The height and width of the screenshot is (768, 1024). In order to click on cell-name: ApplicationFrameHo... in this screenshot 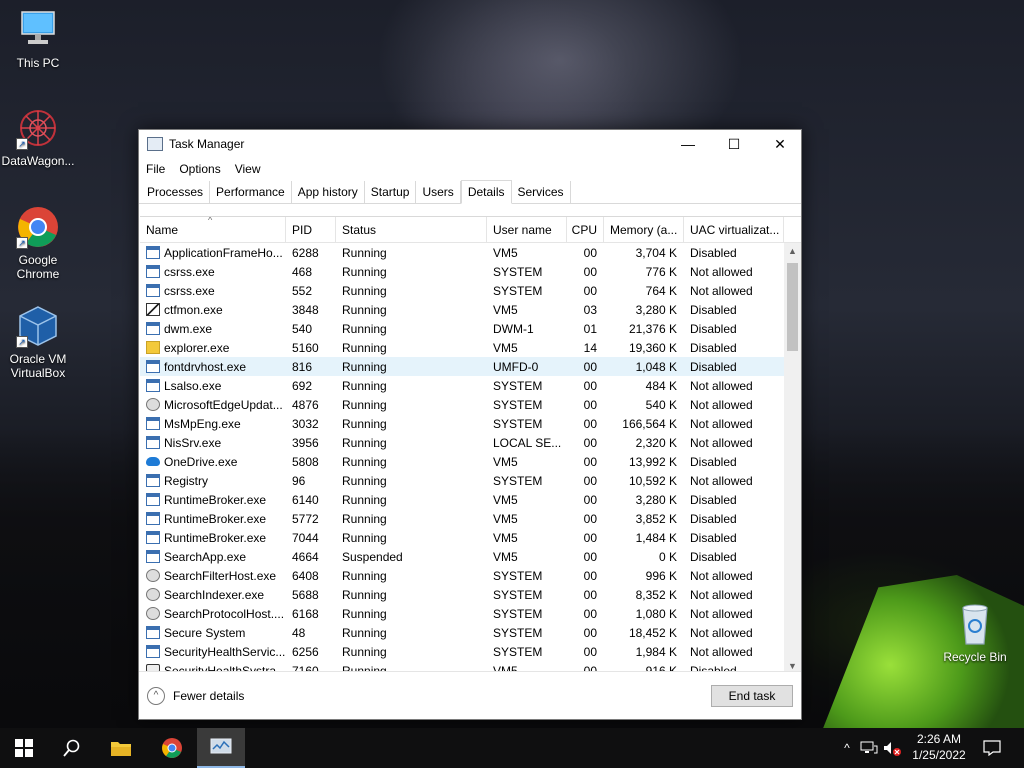, I will do `click(213, 252)`.